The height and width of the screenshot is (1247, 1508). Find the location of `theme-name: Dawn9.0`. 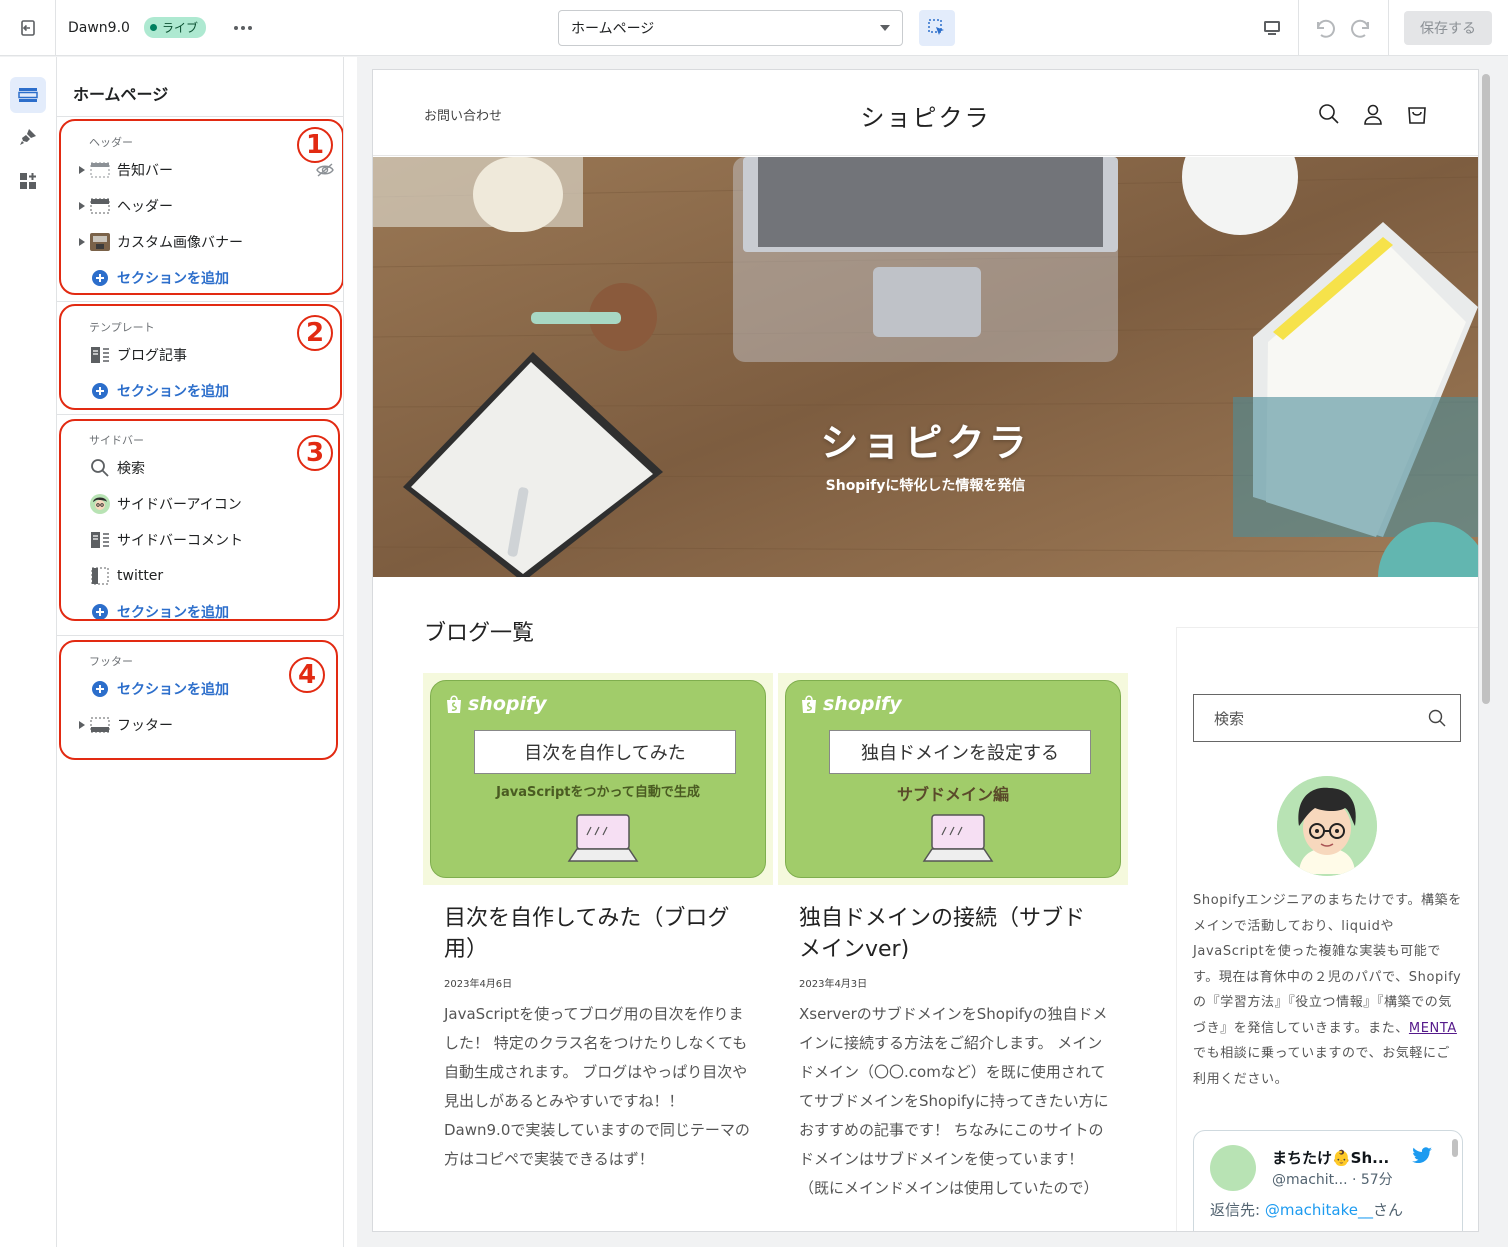

theme-name: Dawn9.0 is located at coordinates (99, 27).